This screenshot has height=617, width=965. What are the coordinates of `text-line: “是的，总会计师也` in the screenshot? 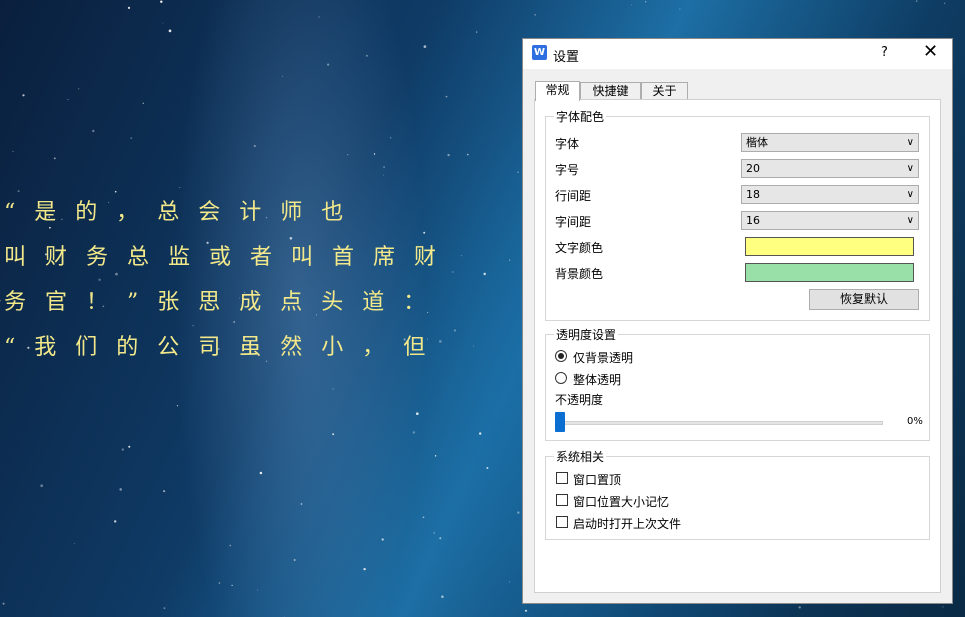 It's located at (183, 212).